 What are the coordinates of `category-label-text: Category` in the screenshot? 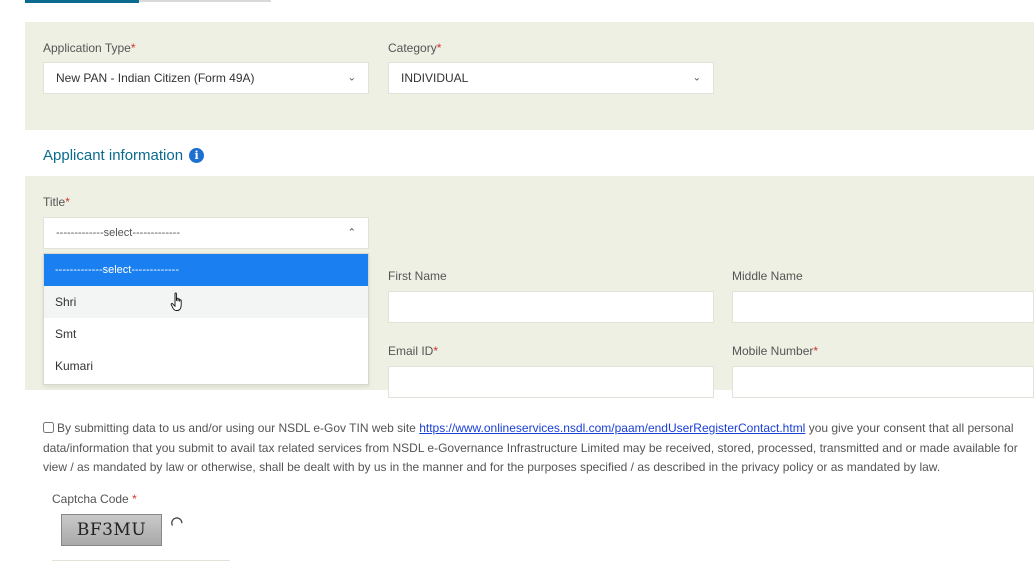 It's located at (412, 48).